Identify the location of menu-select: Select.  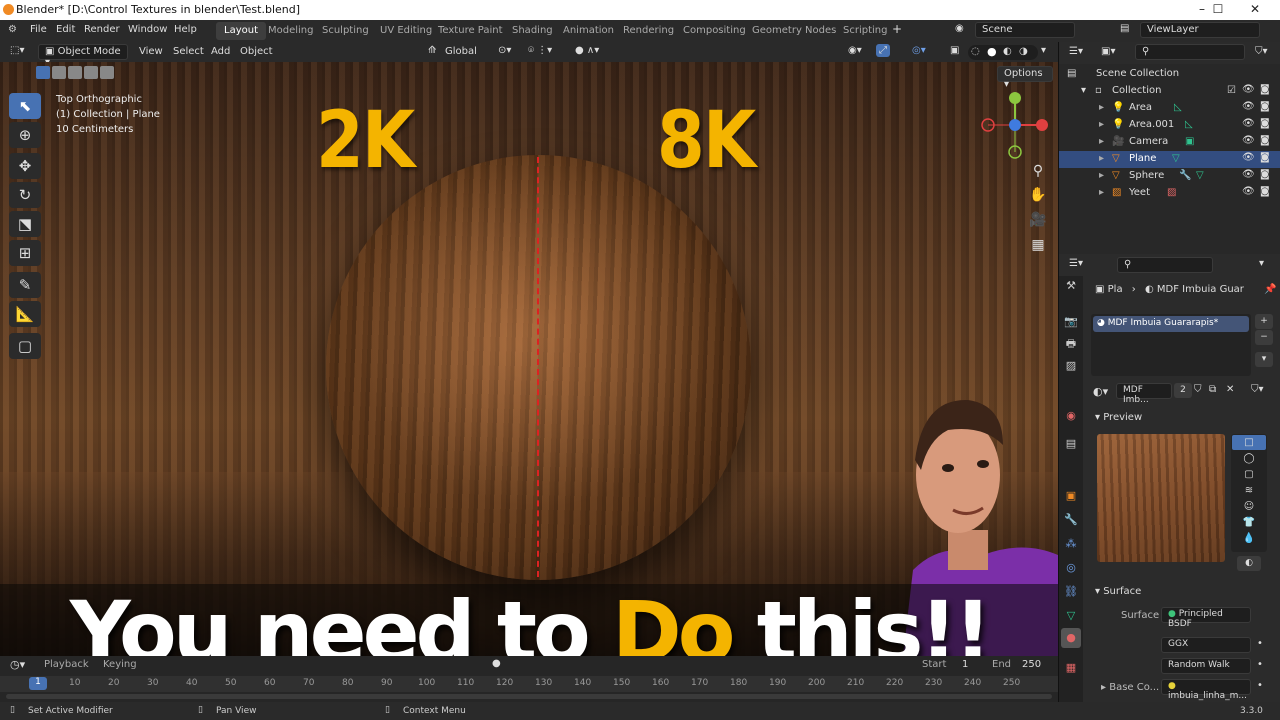
(188, 51).